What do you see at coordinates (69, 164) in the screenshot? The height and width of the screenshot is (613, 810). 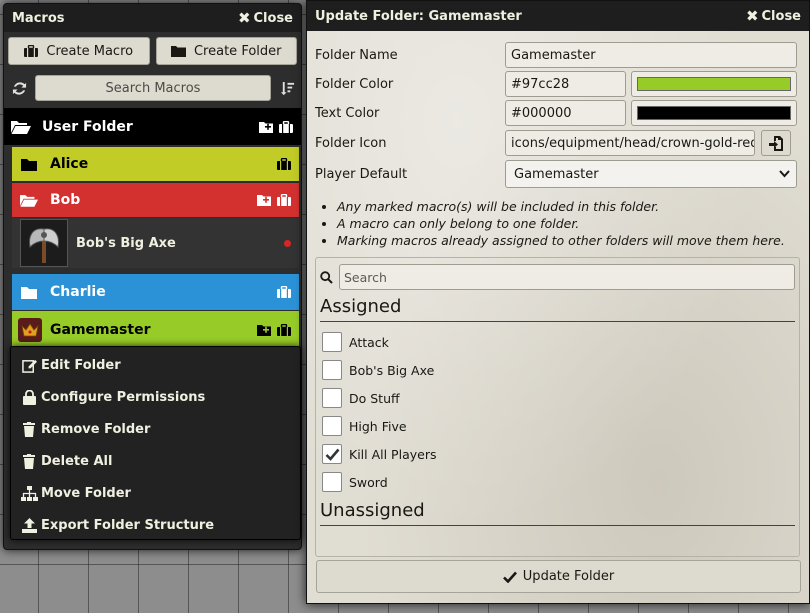 I see `folder-label: Alice` at bounding box center [69, 164].